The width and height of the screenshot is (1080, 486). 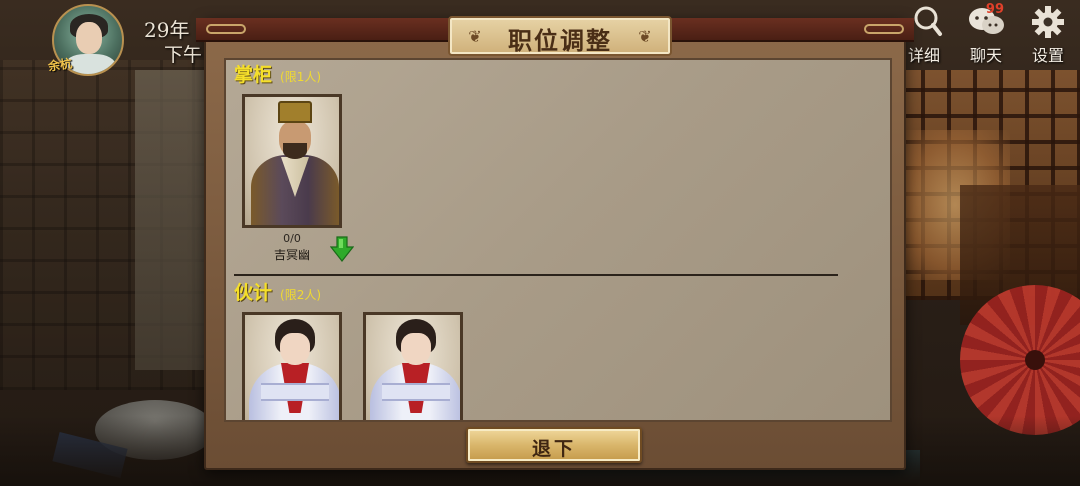 What do you see at coordinates (170, 220) in the screenshot?
I see `background-scroll-painting` at bounding box center [170, 220].